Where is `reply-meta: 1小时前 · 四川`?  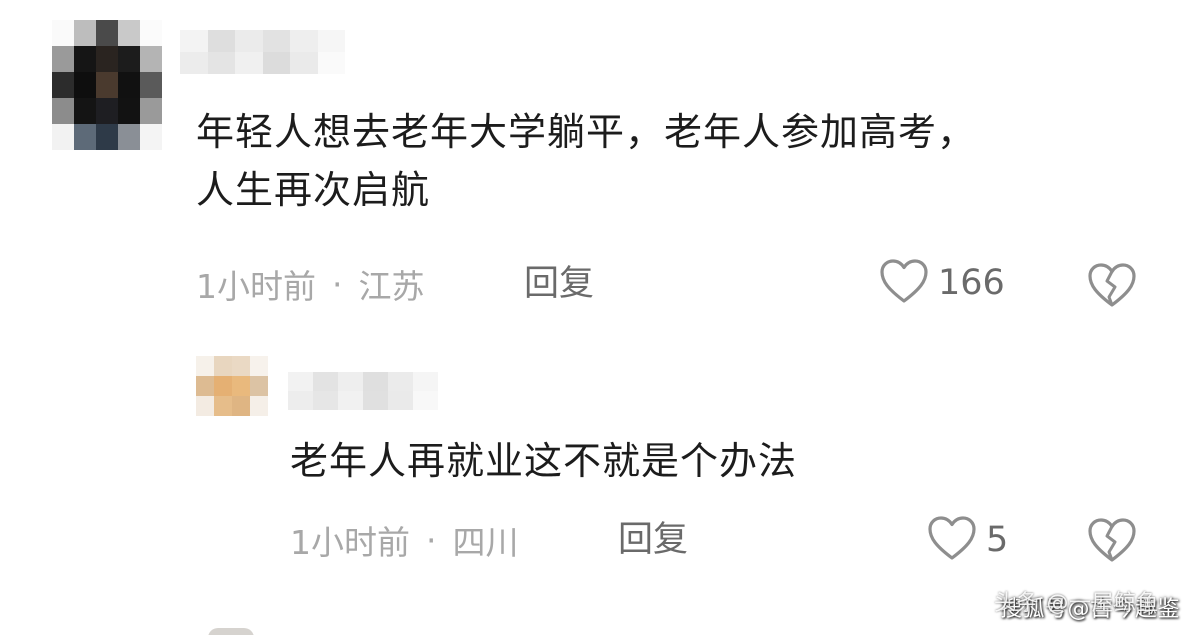 reply-meta: 1小时前 · 四川 is located at coordinates (404, 540).